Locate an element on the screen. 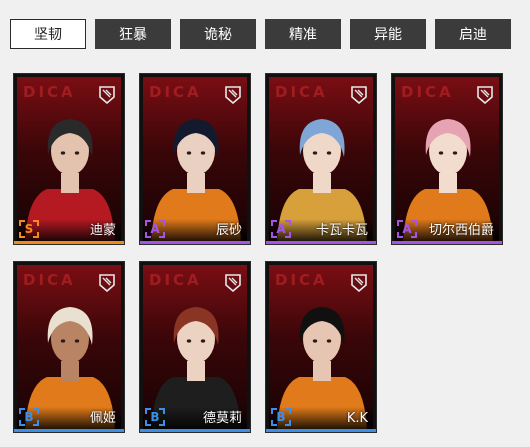 The image size is (530, 447). tab-enlightenment: 启迪 is located at coordinates (473, 34).